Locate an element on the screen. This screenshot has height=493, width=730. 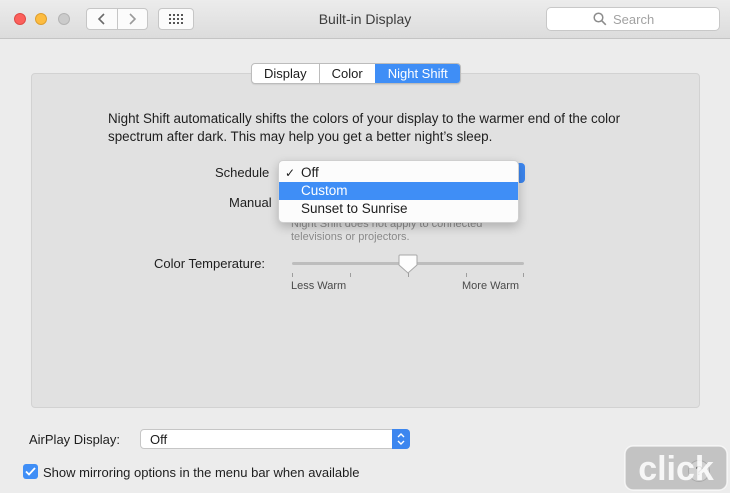
mirroring-checkbox is located at coordinates (30, 471).